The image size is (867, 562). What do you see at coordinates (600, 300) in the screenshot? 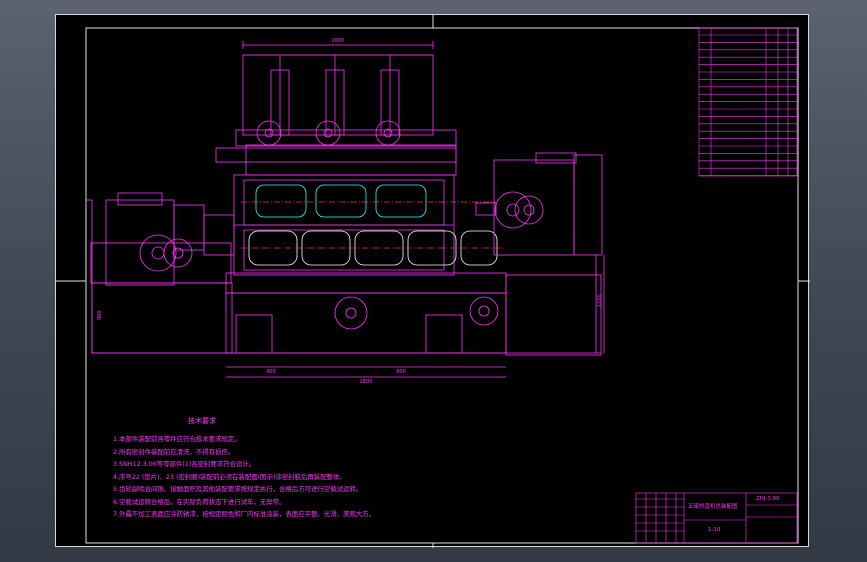
I see `dim-right-height: 1200` at bounding box center [600, 300].